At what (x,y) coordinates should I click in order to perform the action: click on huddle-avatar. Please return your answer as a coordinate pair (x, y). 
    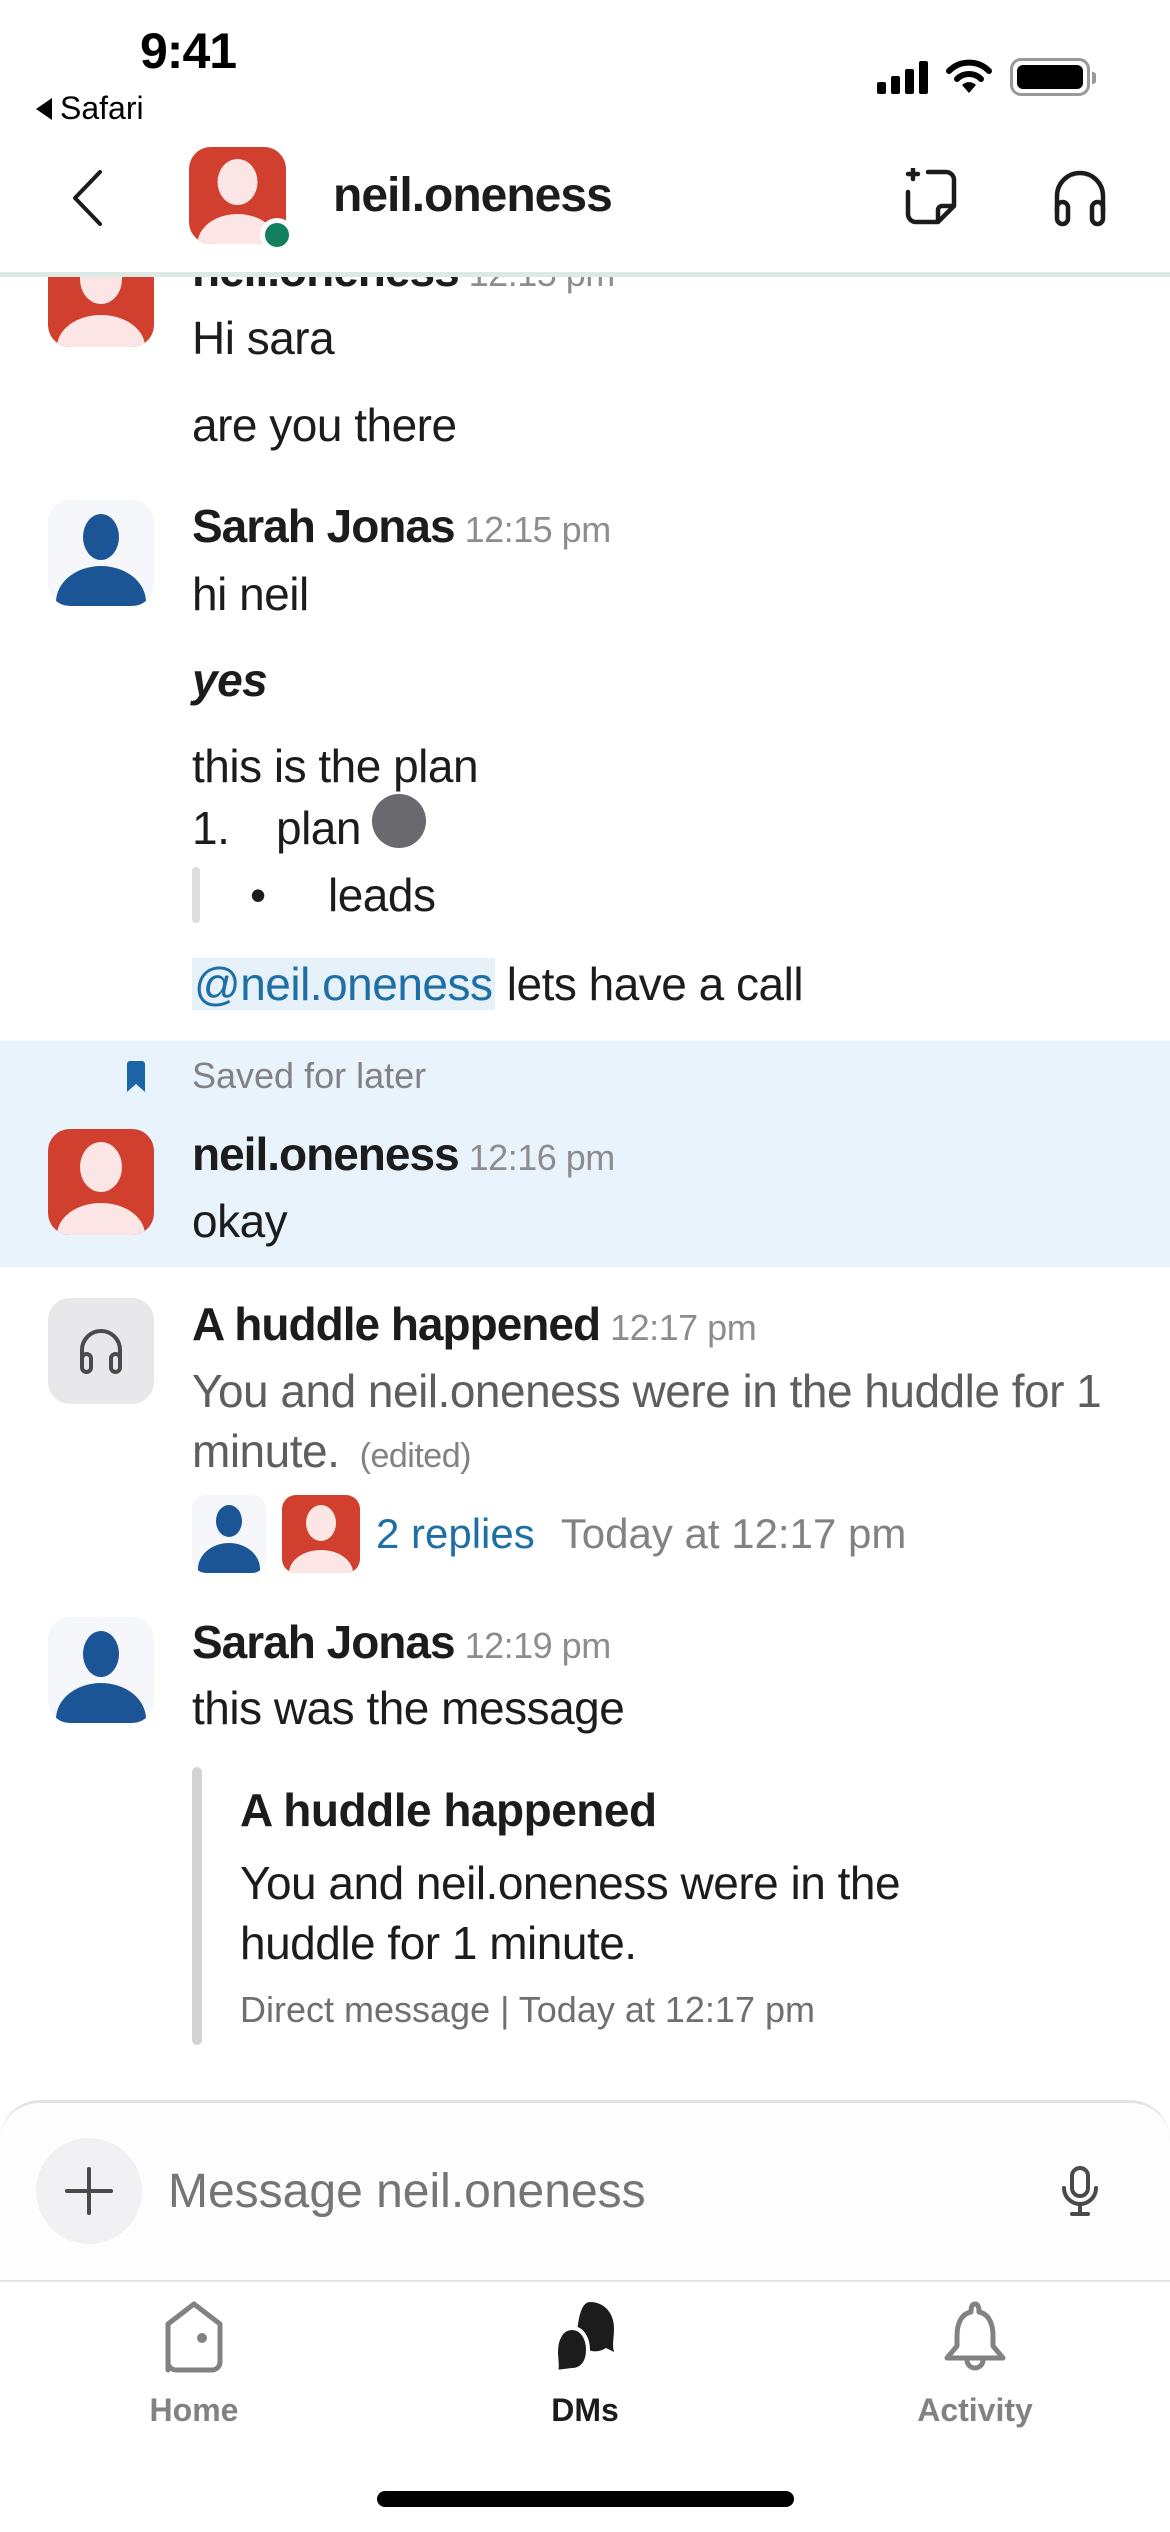
    Looking at the image, I should click on (101, 1351).